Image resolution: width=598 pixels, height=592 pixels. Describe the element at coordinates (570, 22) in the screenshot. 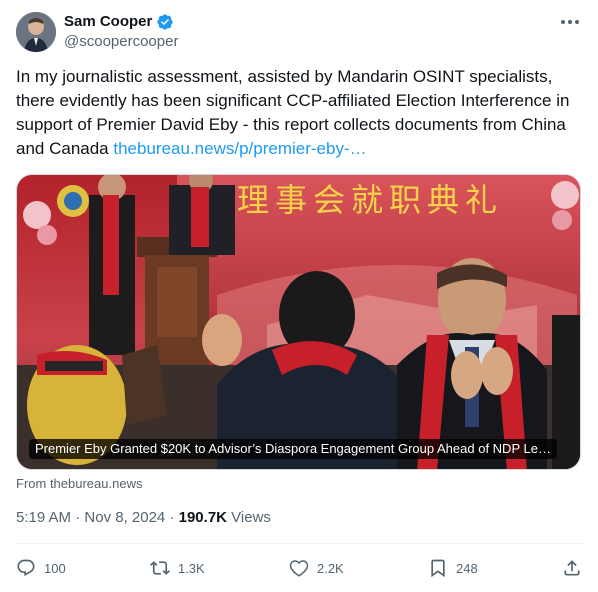

I see `more-icon` at that location.